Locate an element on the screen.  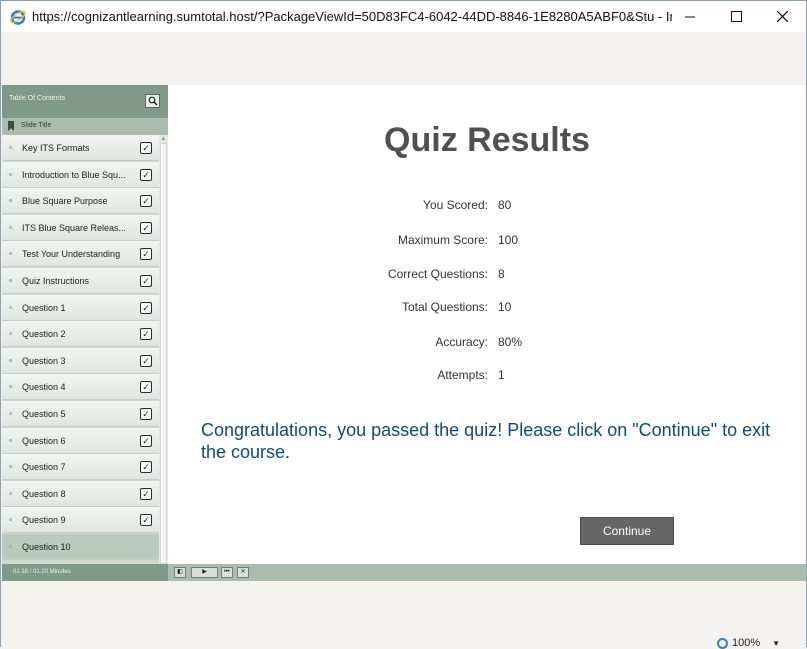
page-title: Quiz Results is located at coordinates (487, 140).